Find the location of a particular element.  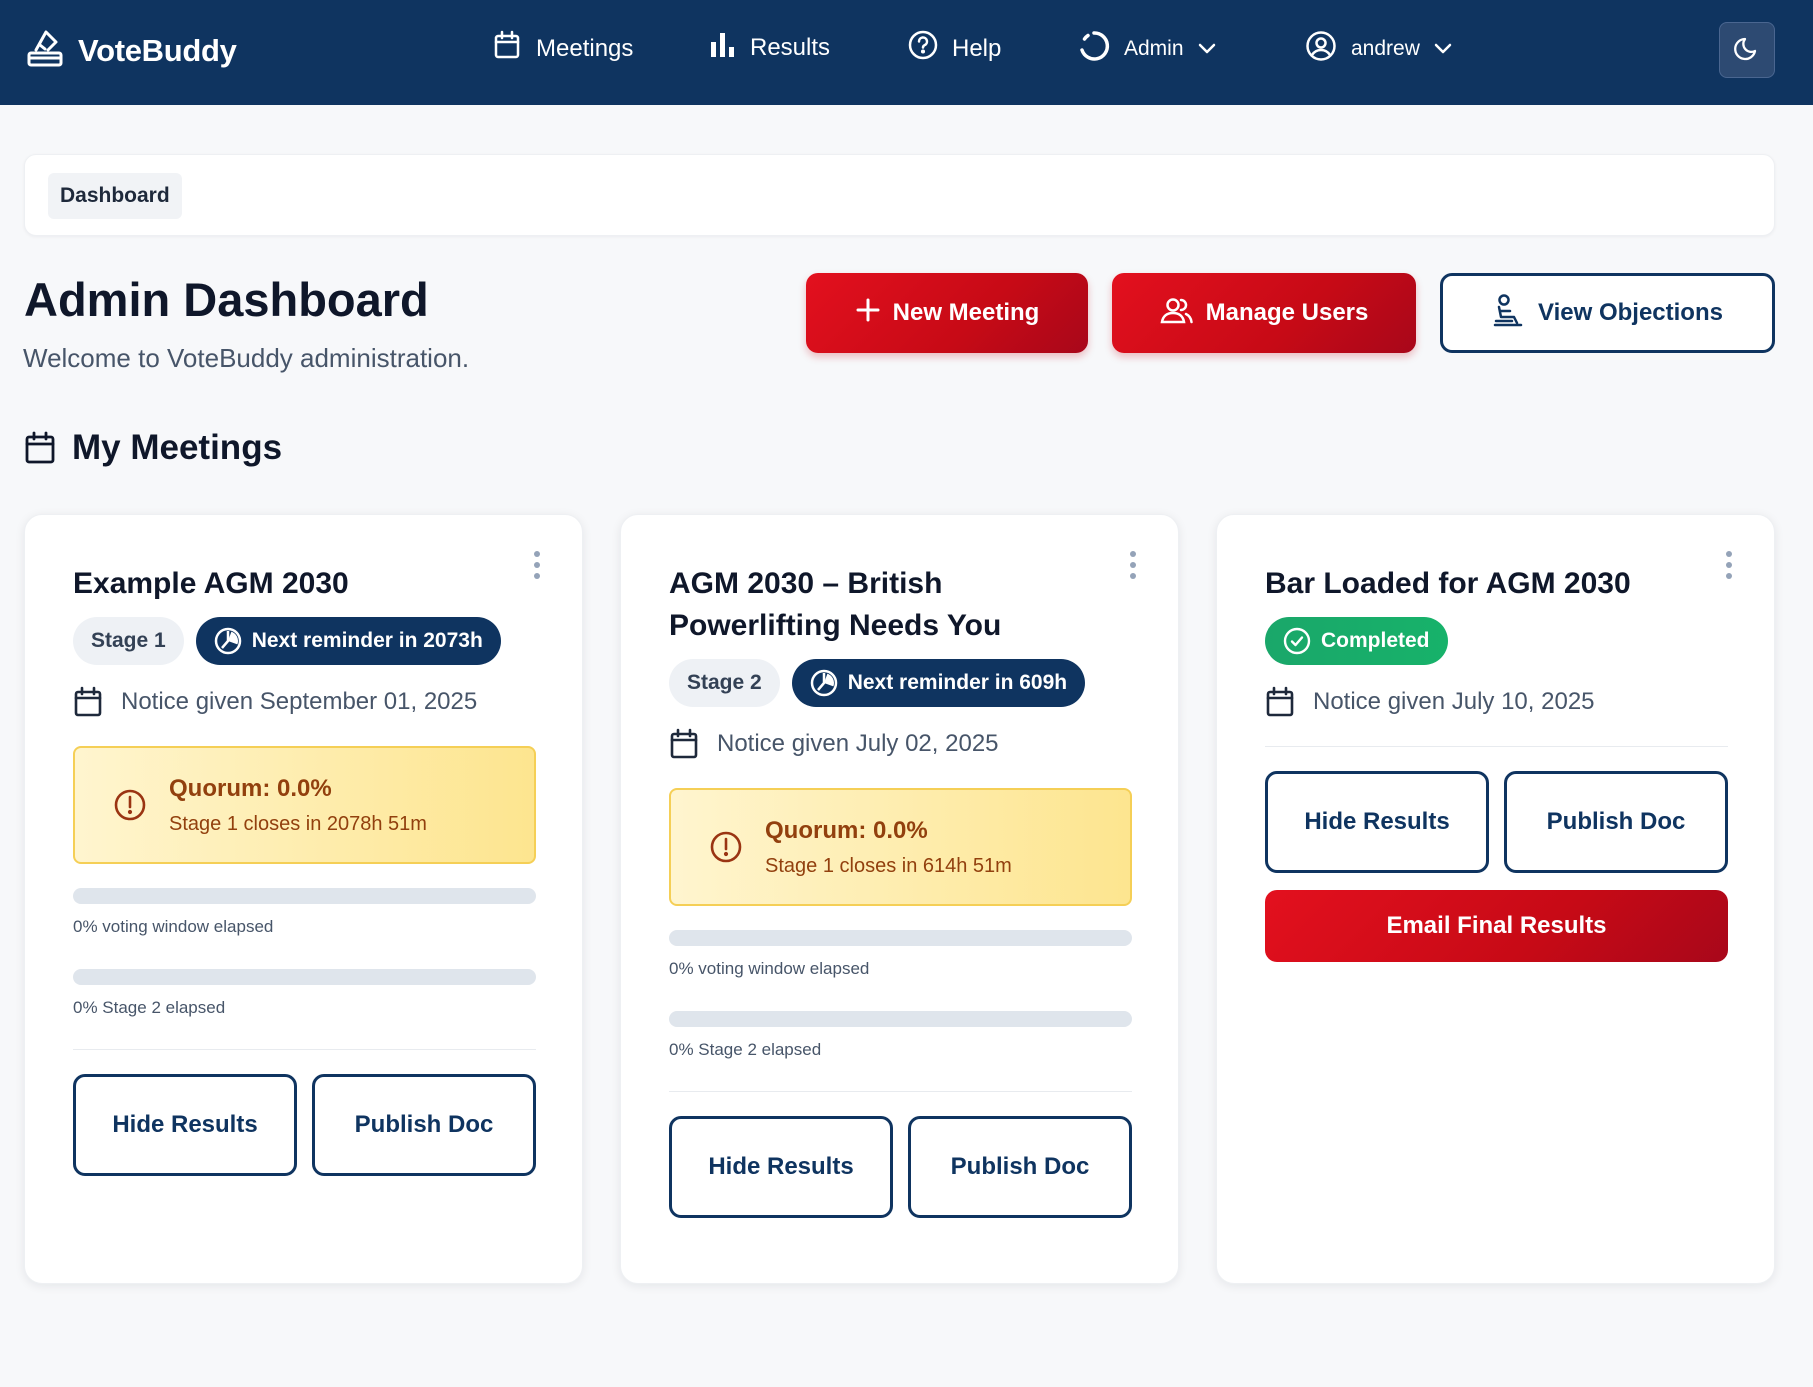

reminder-badge: Next reminder in 609h is located at coordinates (938, 683).